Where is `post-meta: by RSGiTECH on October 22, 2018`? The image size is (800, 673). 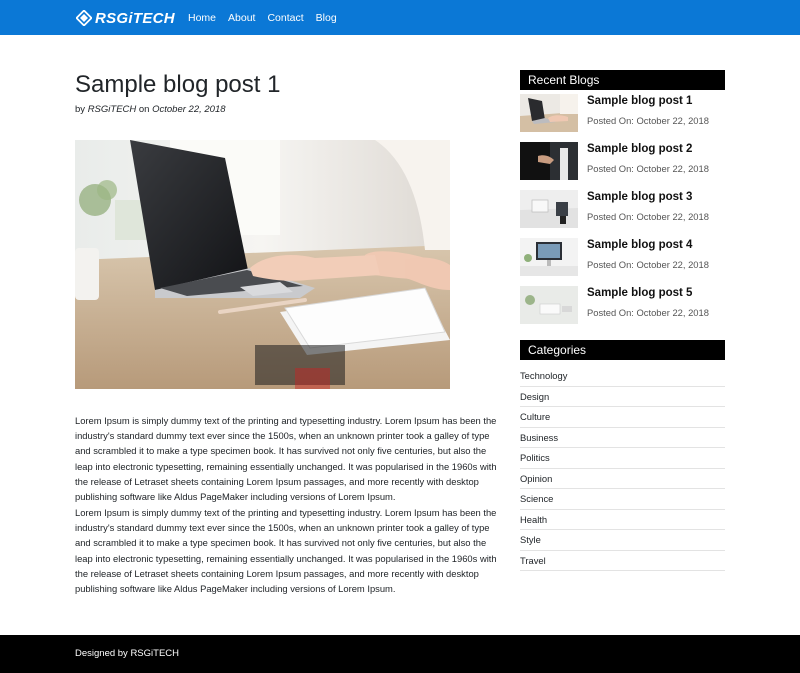
post-meta: by RSGiTECH on October 22, 2018 is located at coordinates (150, 109).